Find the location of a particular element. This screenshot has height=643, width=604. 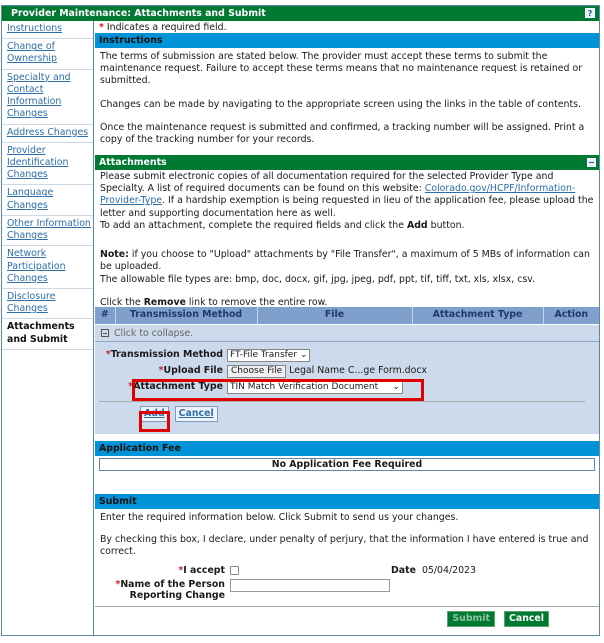

upload-file-label: *Upload File is located at coordinates (161, 371).